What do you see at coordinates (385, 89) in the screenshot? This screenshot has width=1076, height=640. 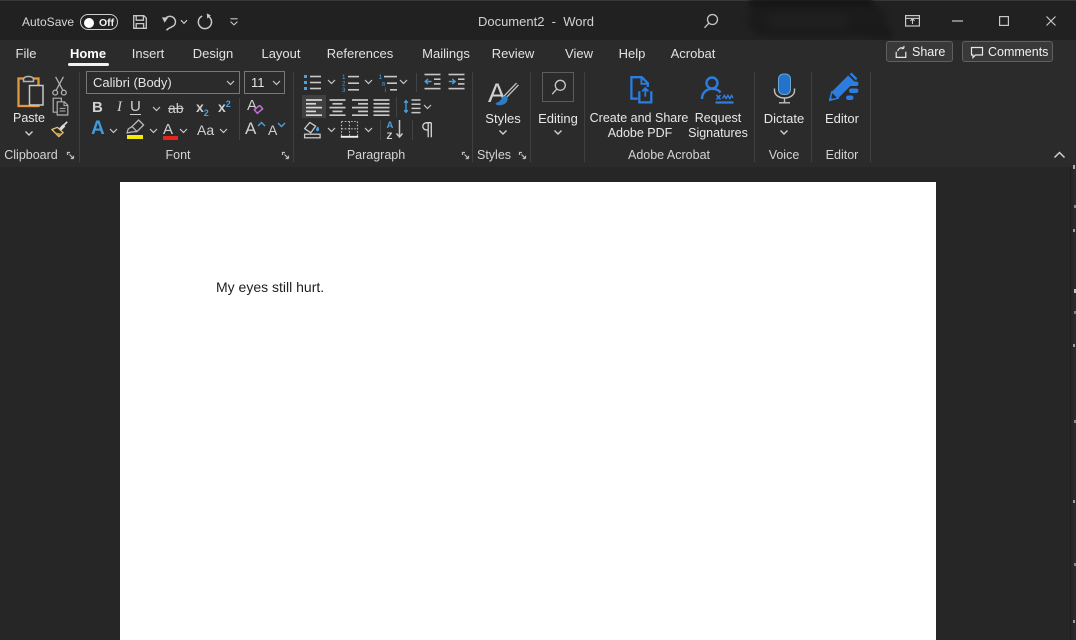 I see `svg-text: i` at bounding box center [385, 89].